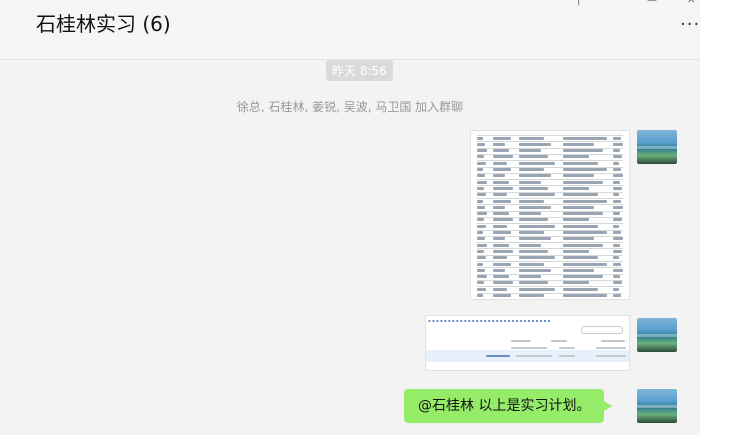 This screenshot has width=735, height=445. I want to click on right-gutter, so click(717, 222).